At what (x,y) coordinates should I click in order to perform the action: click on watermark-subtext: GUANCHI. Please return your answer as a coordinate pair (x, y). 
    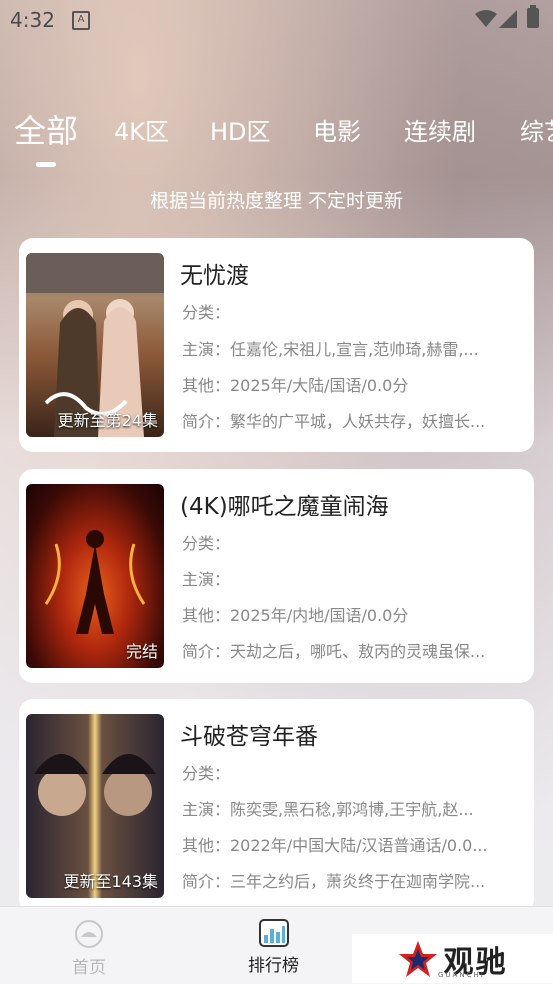
    Looking at the image, I should click on (461, 975).